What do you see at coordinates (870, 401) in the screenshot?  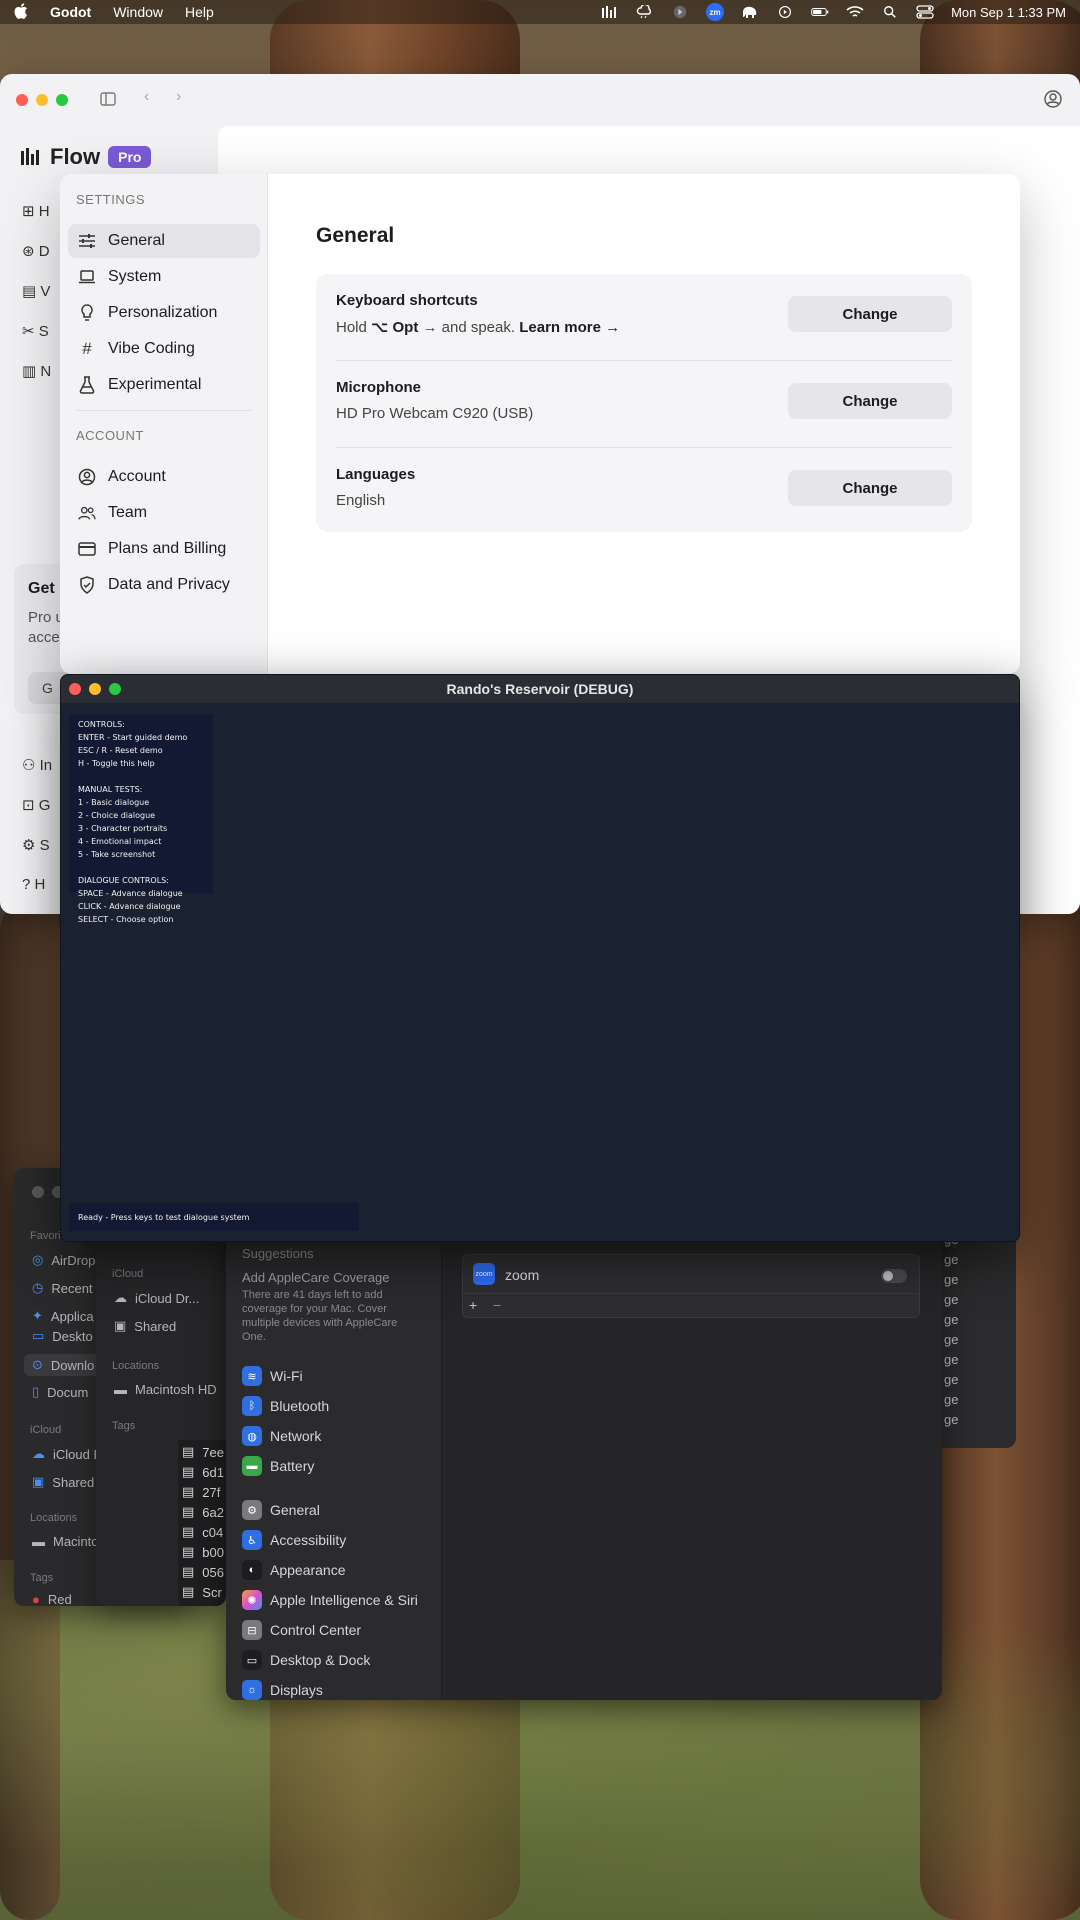 I see `change-microphone-button: Change` at bounding box center [870, 401].